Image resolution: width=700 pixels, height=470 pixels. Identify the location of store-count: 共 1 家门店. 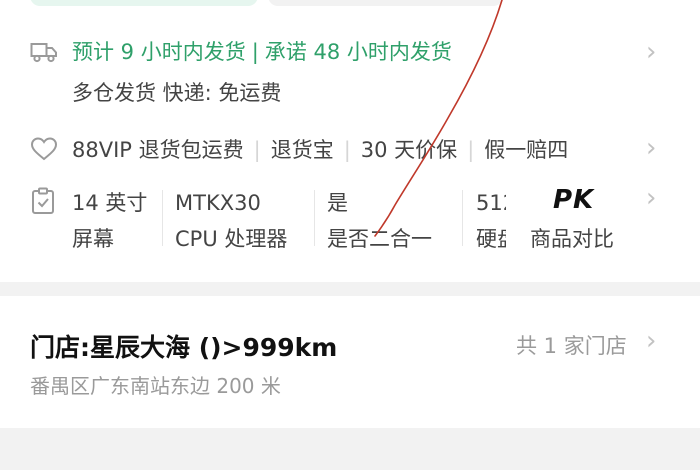
(571, 345).